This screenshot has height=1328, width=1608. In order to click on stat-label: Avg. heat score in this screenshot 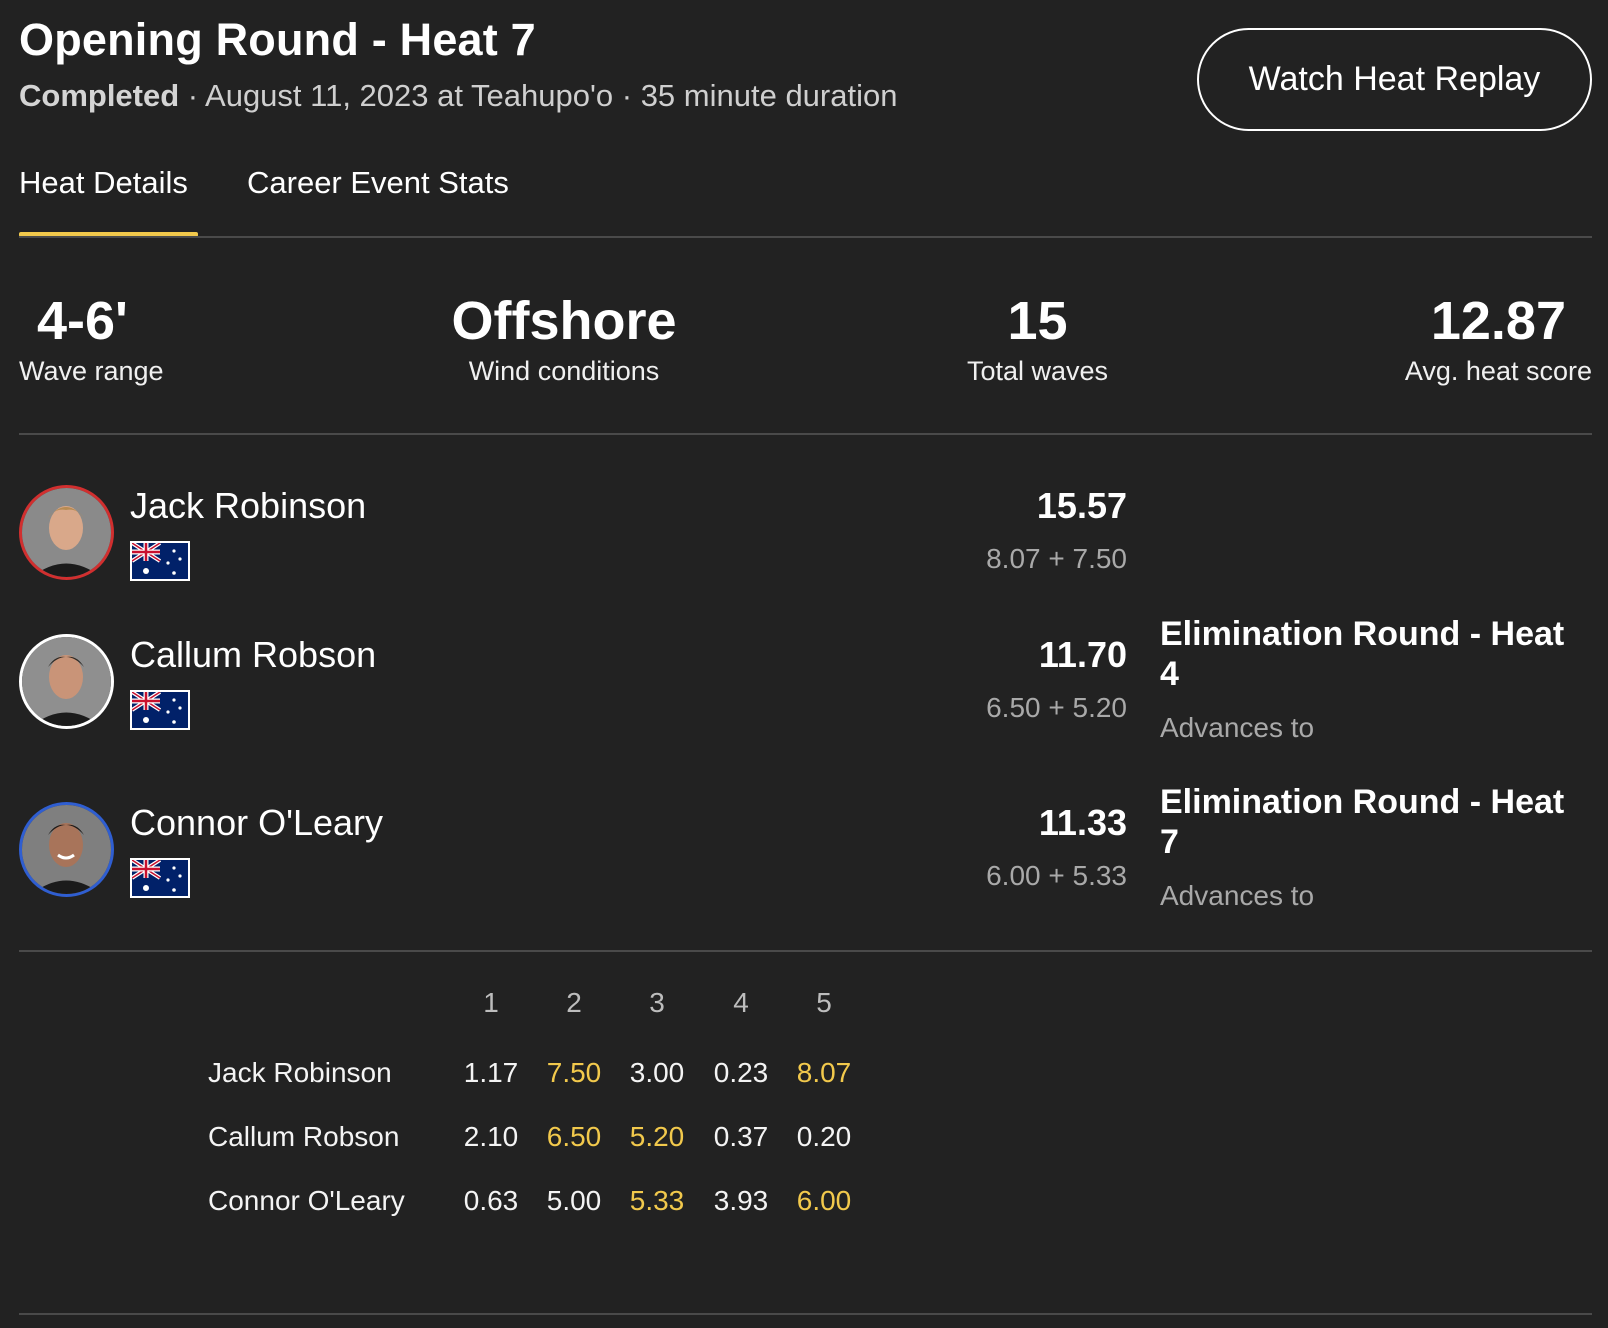, I will do `click(1498, 371)`.